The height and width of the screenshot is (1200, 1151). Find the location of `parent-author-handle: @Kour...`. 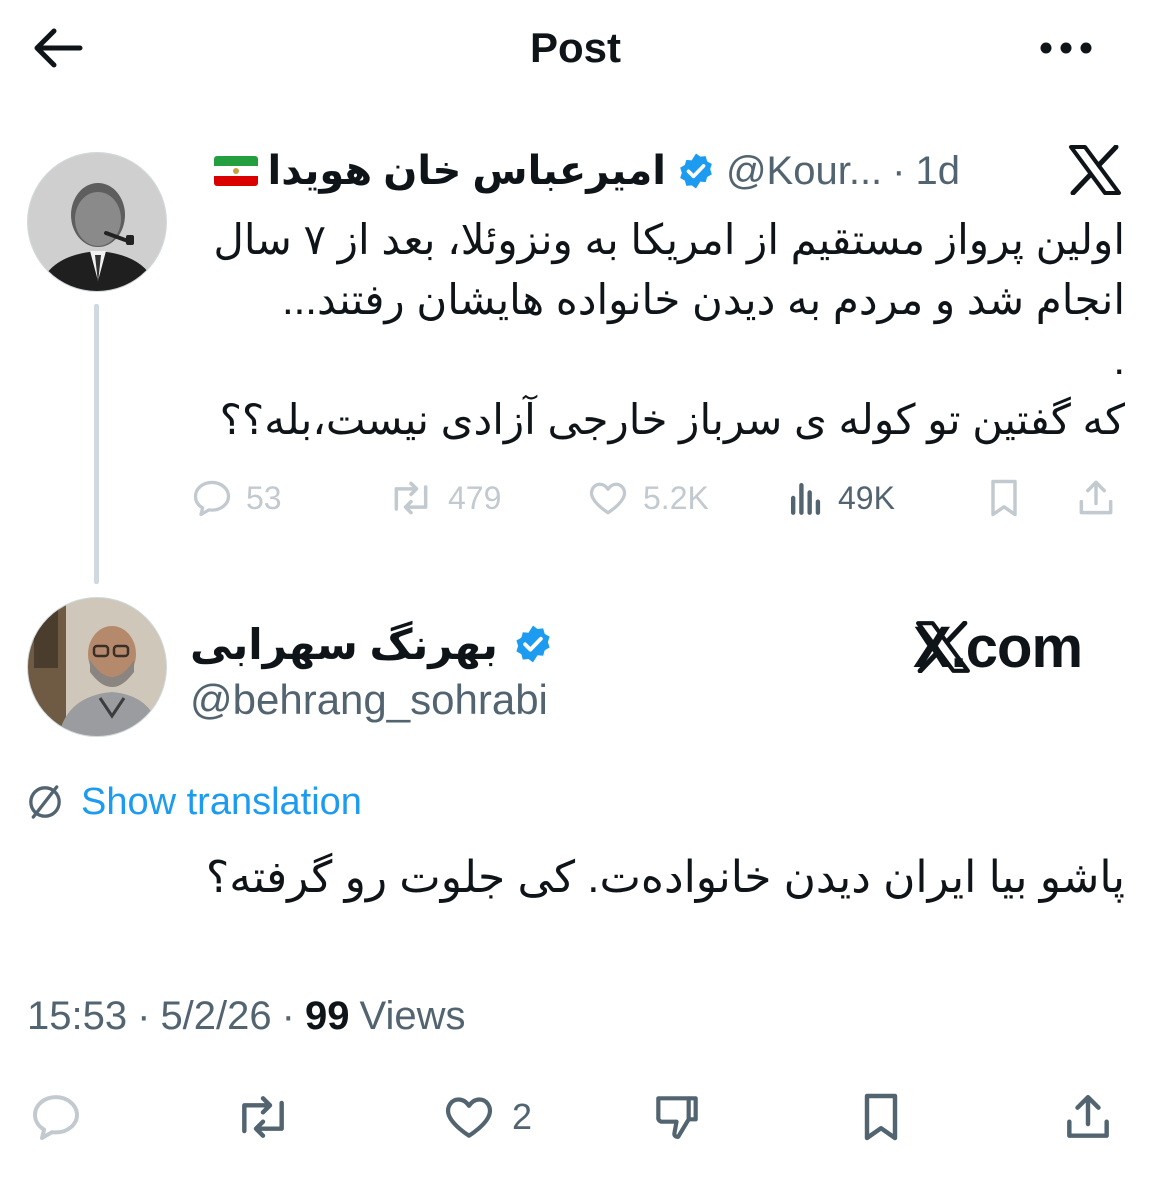

parent-author-handle: @Kour... is located at coordinates (804, 171).